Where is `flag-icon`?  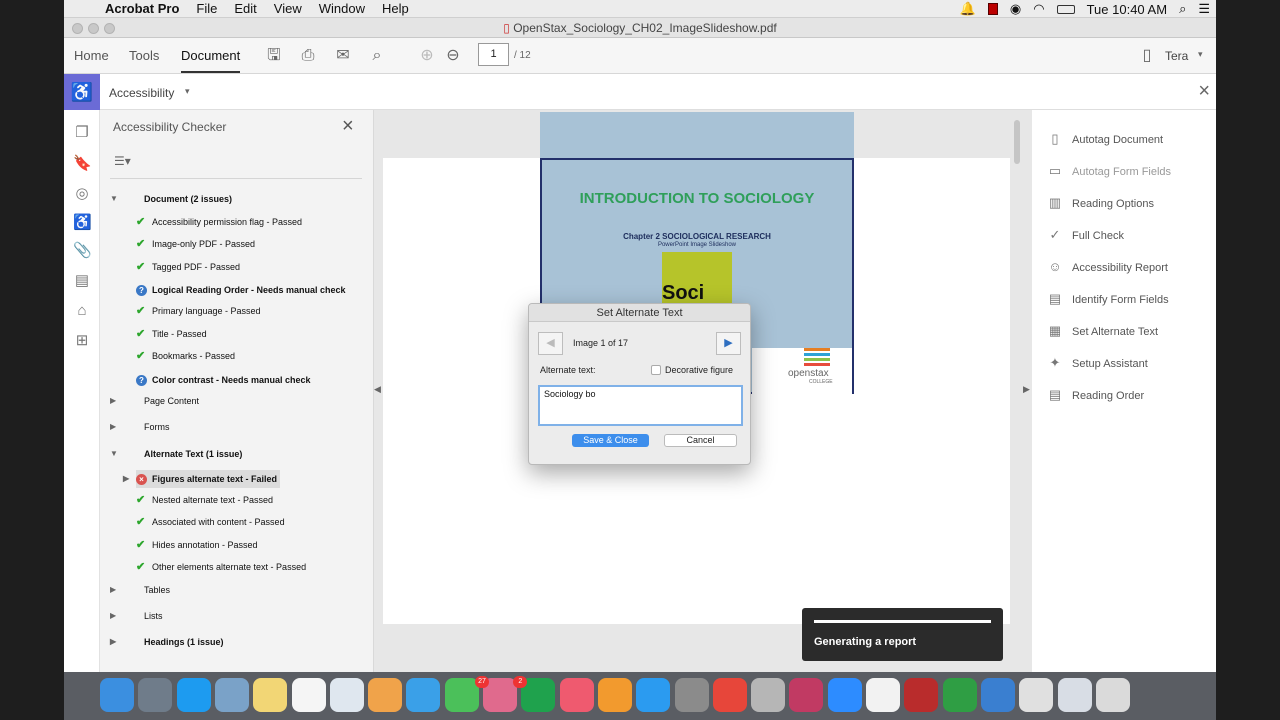
flag-icon is located at coordinates (992, 9).